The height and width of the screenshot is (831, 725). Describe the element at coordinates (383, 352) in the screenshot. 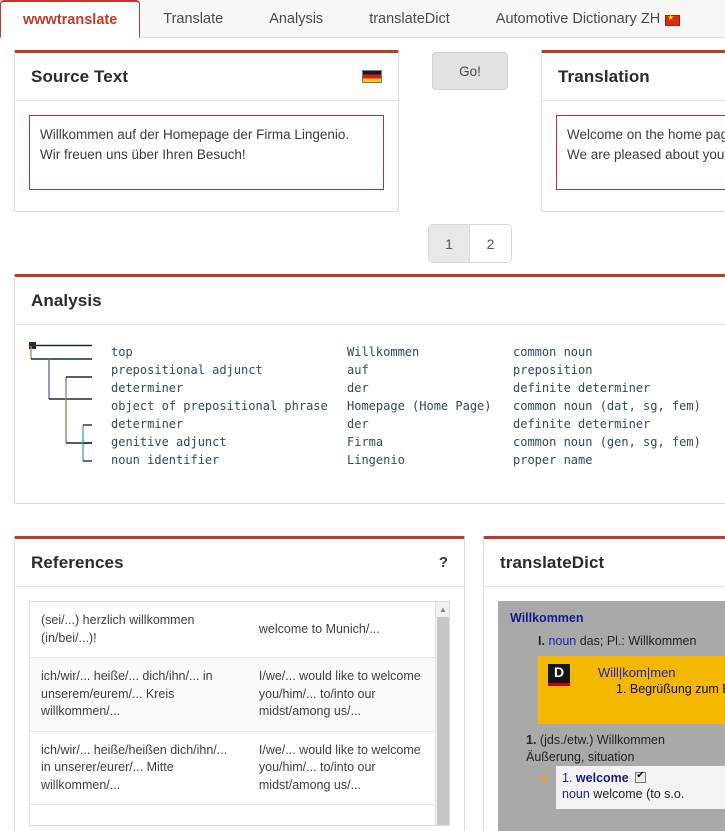

I see `tree-word: Willkommen` at that location.